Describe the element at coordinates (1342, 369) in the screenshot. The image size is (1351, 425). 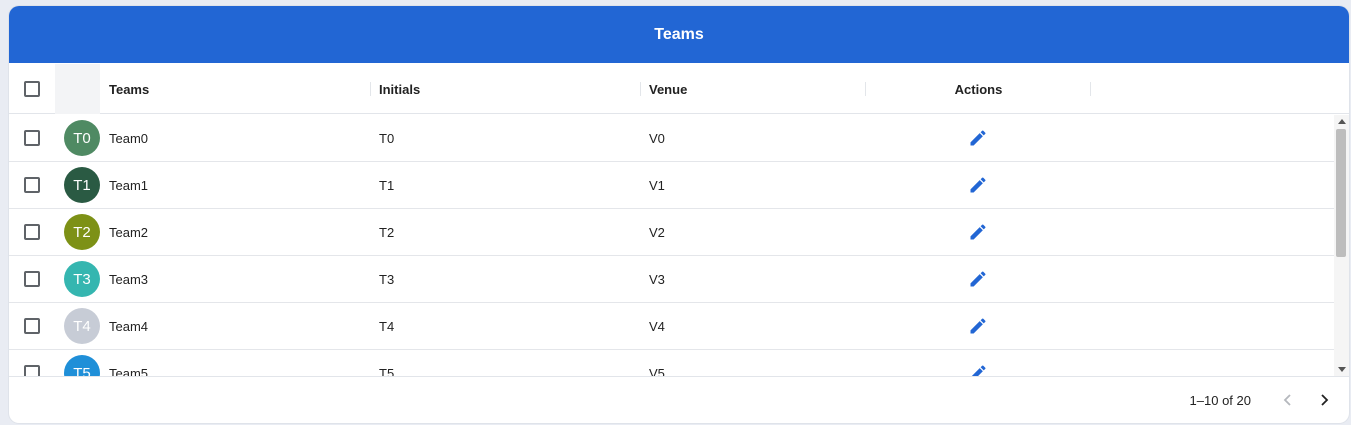
I see `scroll-down-arrow-icon` at that location.